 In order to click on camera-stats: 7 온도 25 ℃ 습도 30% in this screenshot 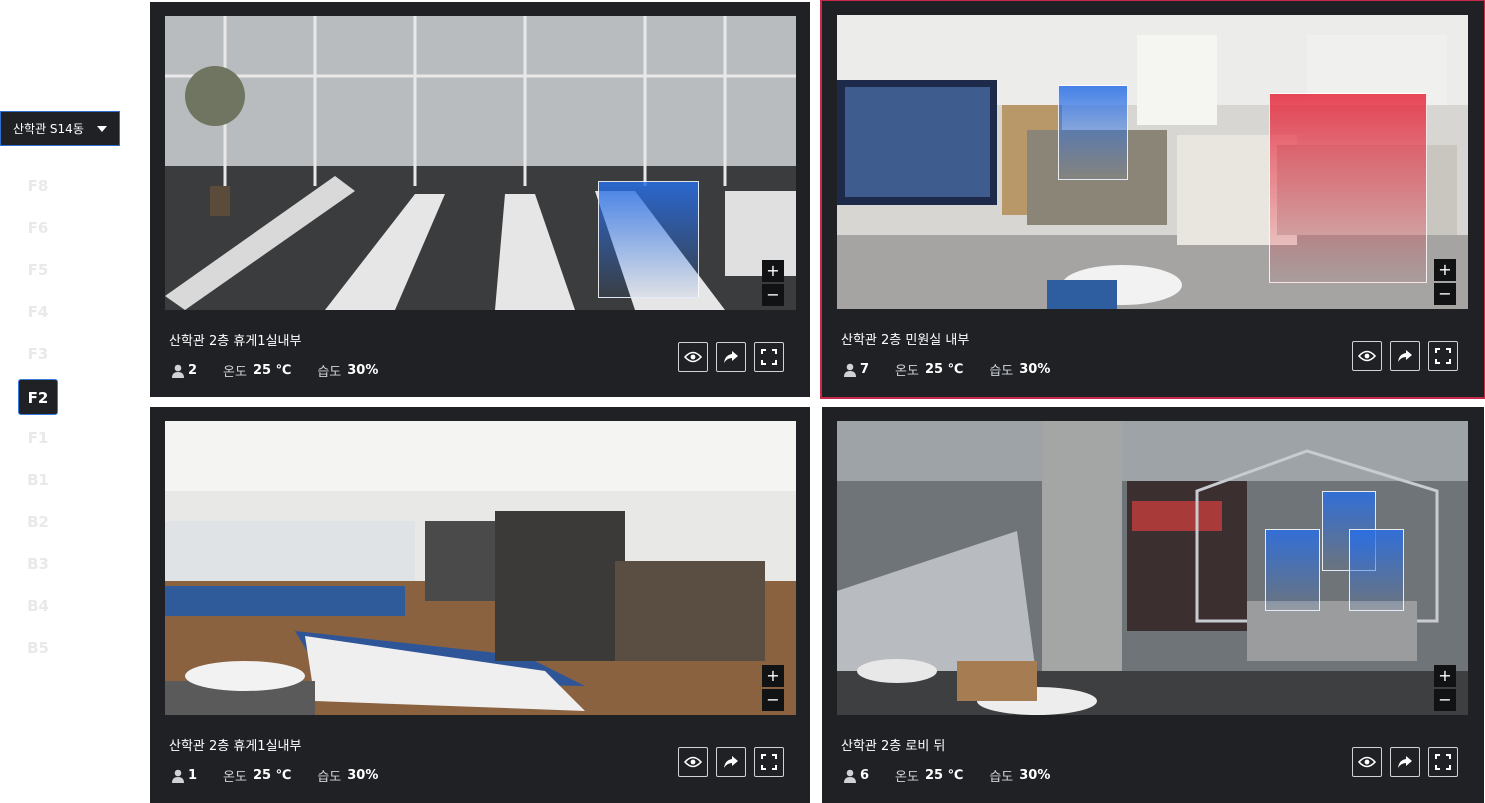, I will do `click(960, 369)`.